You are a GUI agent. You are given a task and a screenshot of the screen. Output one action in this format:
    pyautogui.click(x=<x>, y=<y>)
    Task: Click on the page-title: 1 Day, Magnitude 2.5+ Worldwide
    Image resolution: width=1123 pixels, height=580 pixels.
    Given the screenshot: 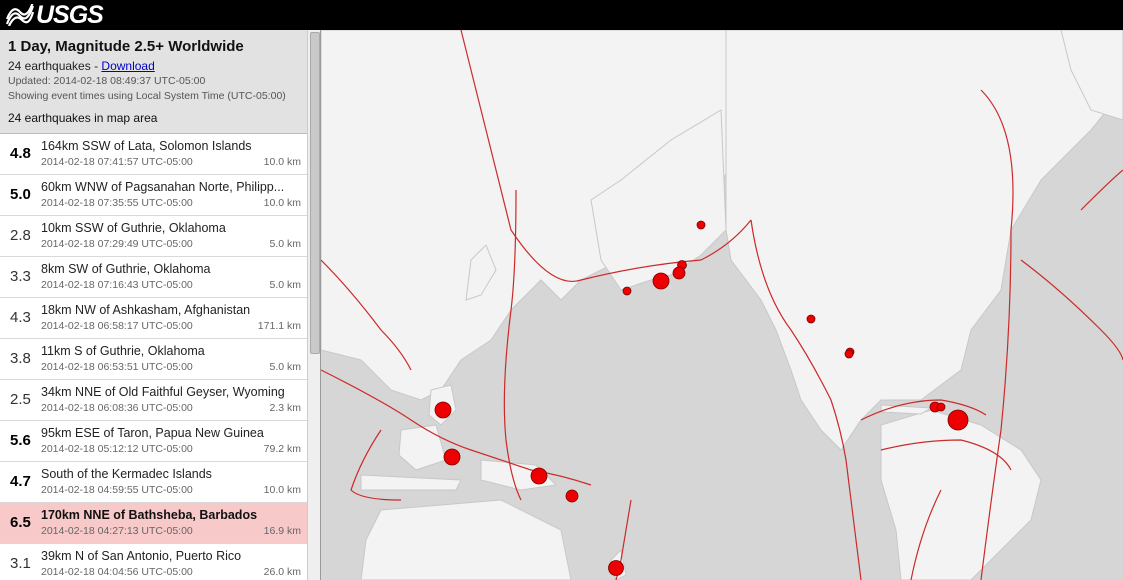 What is the action you would take?
    pyautogui.click(x=126, y=46)
    